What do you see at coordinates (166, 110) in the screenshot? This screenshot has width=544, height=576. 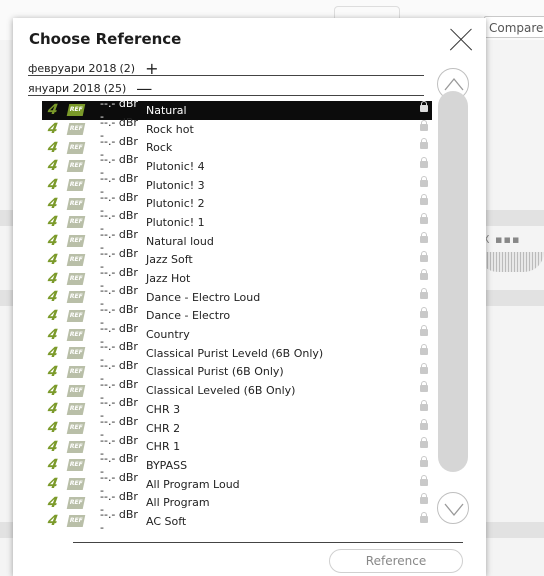 I see `preset-name: Natural` at bounding box center [166, 110].